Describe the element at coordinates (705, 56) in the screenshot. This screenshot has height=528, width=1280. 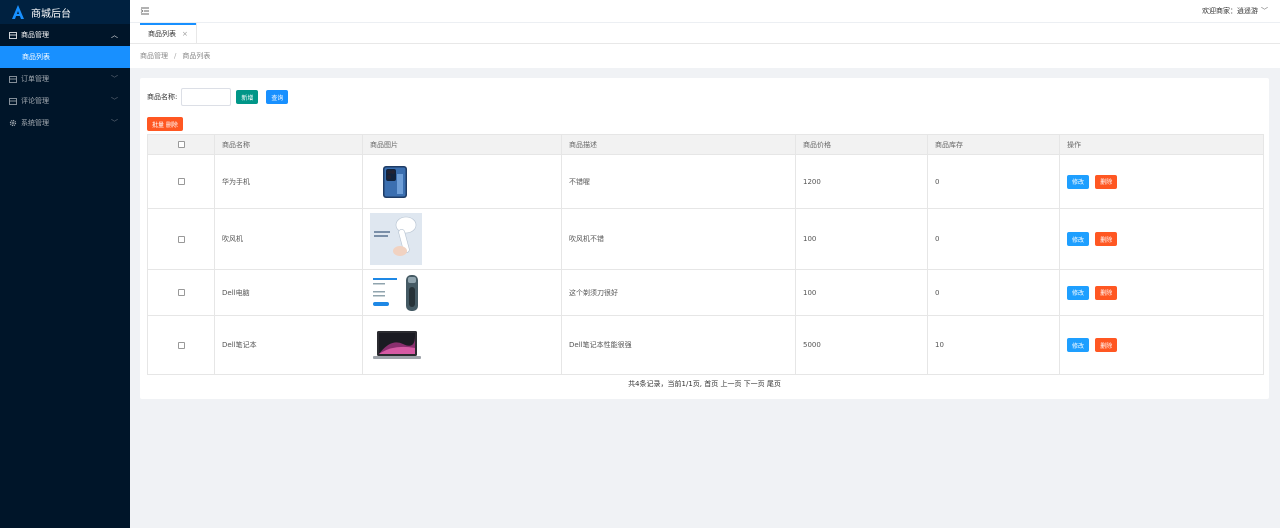
I see `breadcrumb: 商品管理 / 商品列表` at that location.